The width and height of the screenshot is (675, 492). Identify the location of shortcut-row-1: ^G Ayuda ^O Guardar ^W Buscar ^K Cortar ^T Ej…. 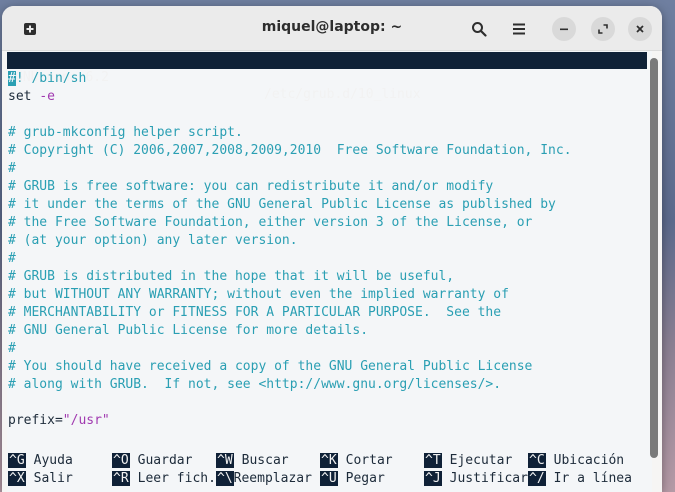
(328, 461).